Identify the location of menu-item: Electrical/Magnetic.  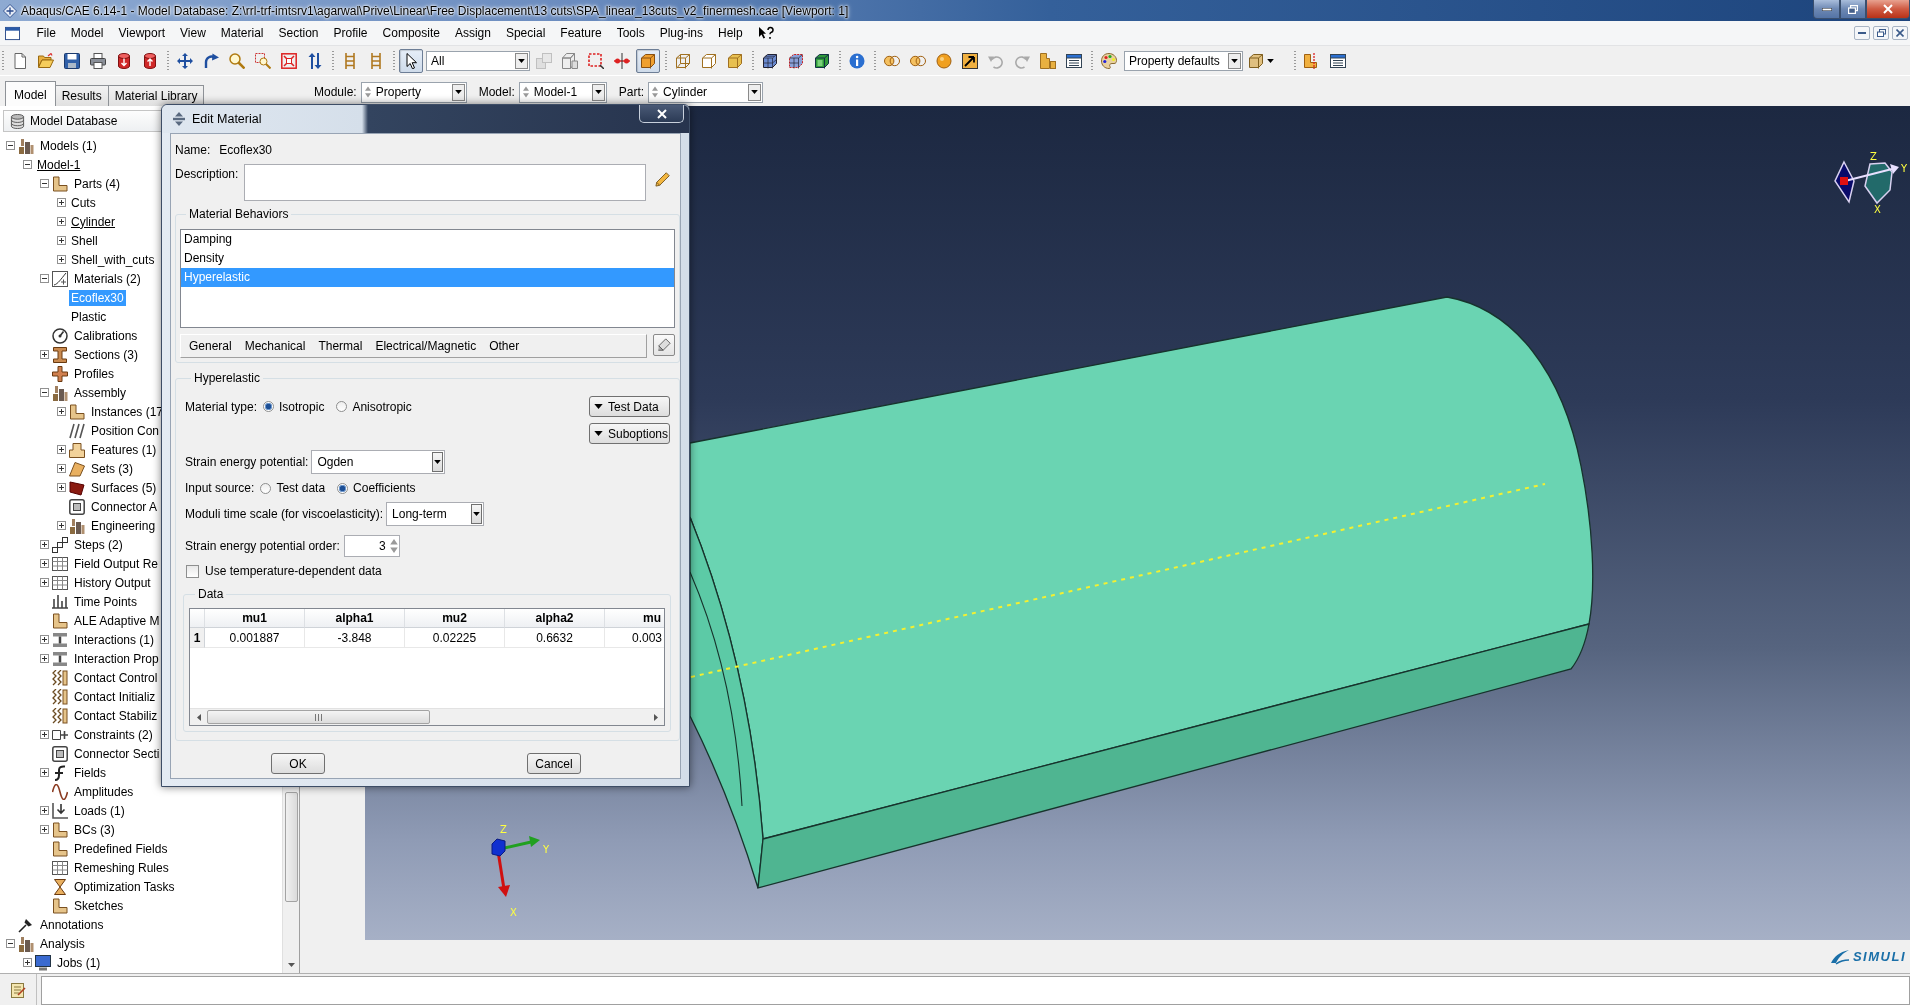
(426, 346).